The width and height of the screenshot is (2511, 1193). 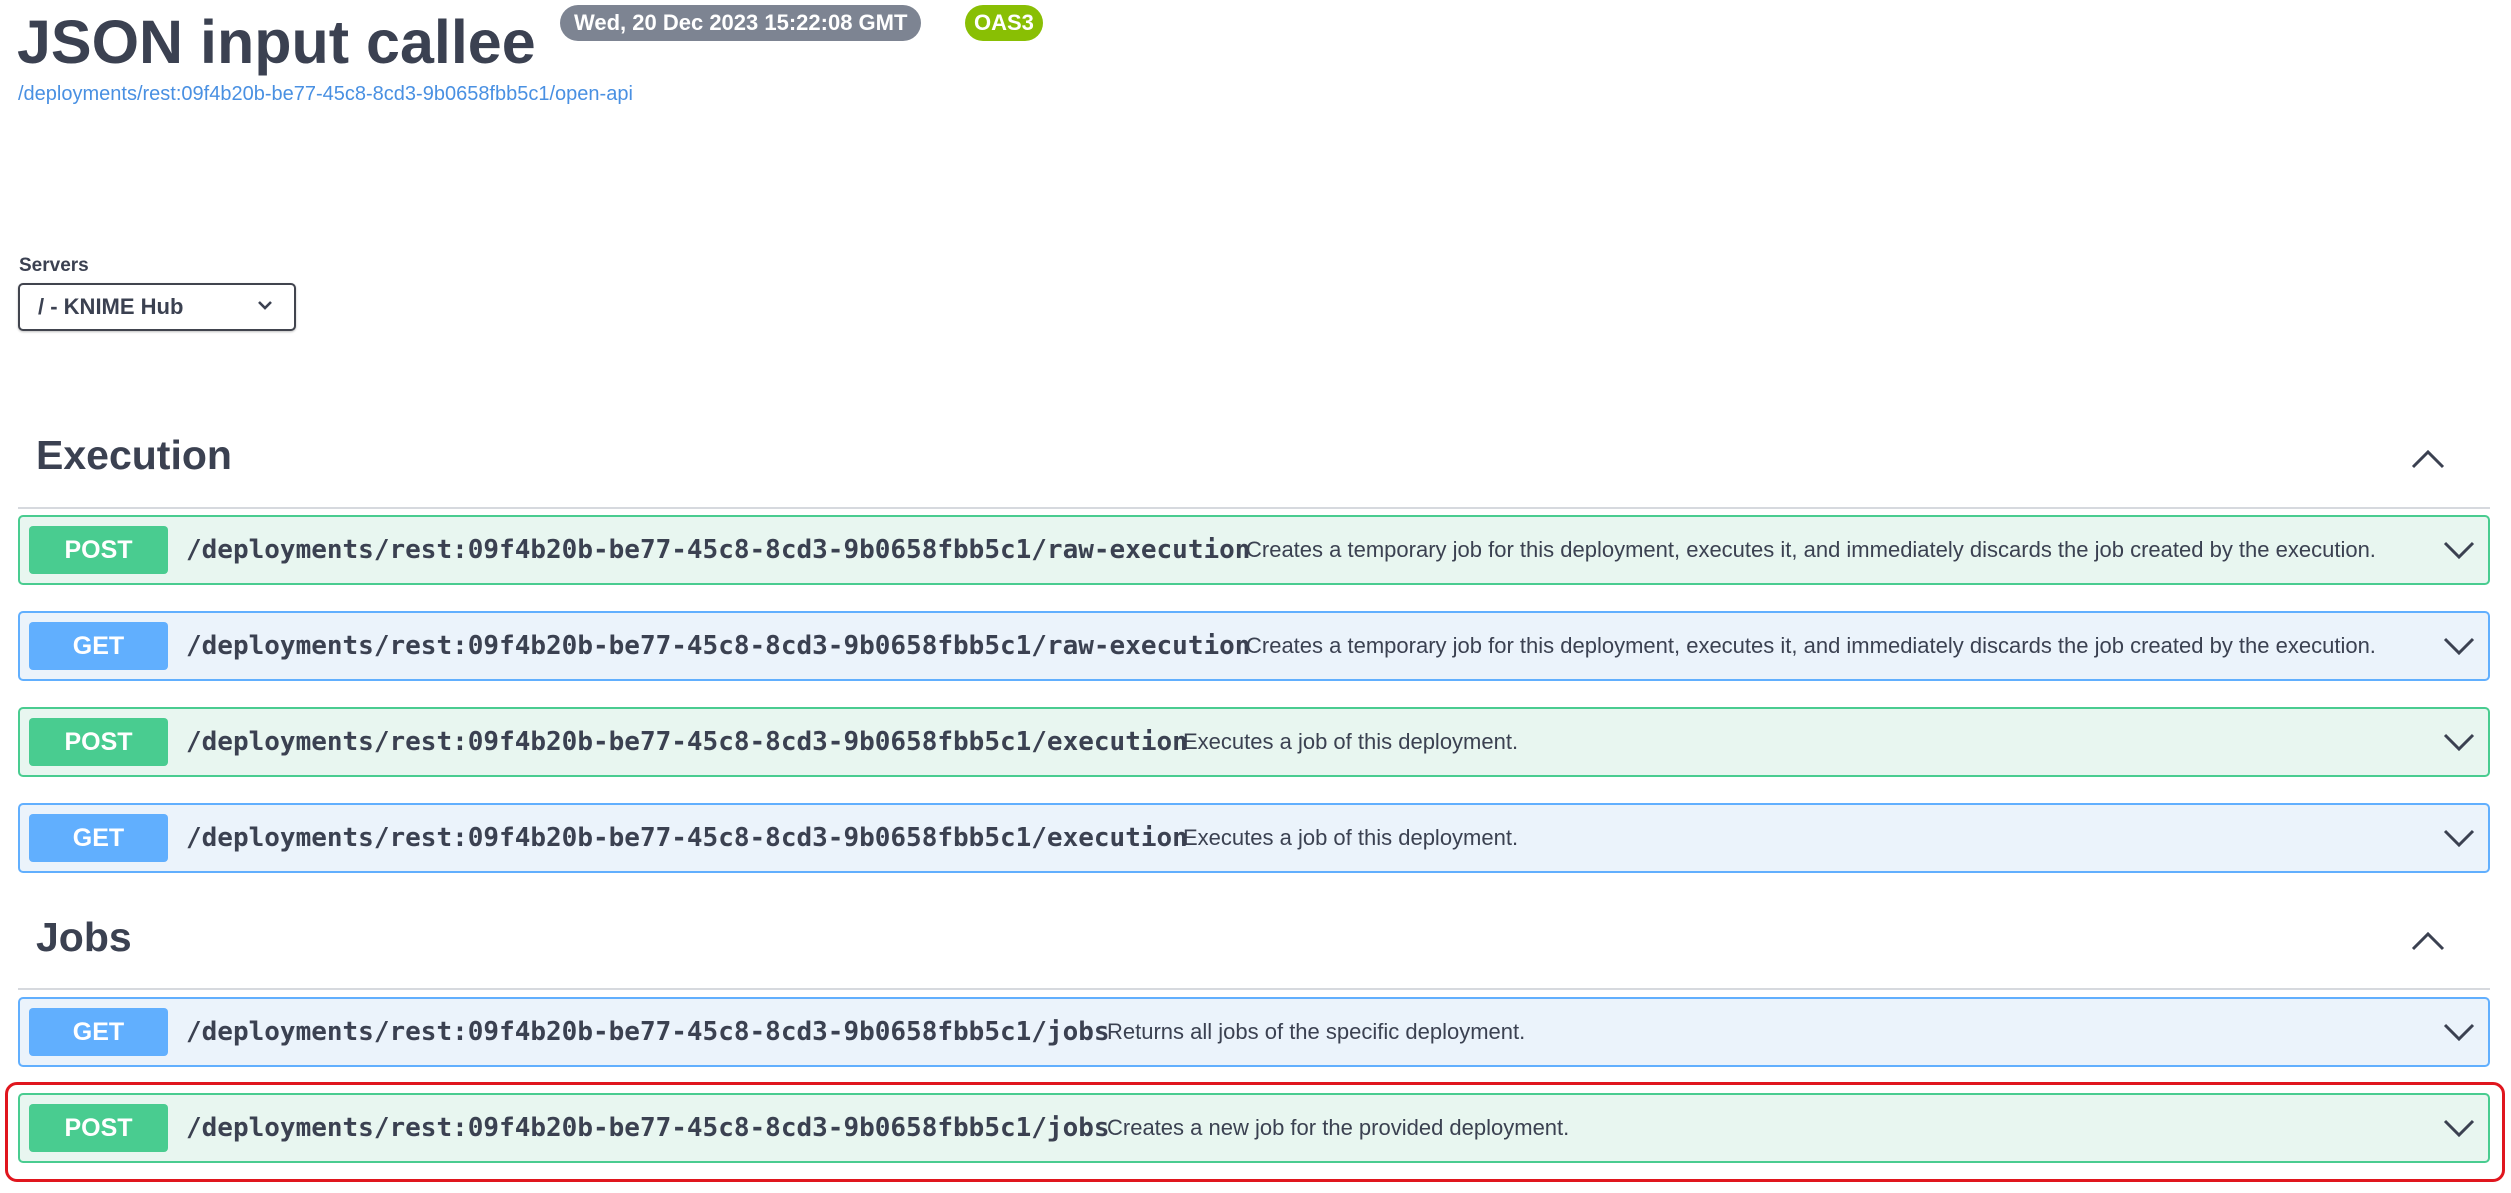 I want to click on section-title-jobs: Jobs, so click(x=84, y=937).